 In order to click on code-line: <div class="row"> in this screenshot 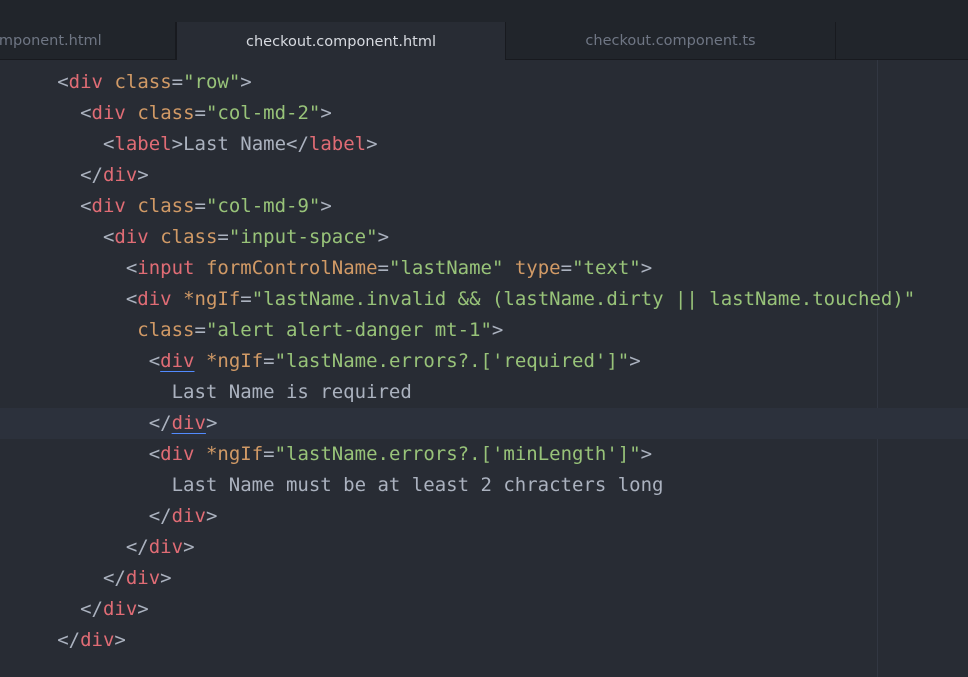, I will do `click(484, 82)`.